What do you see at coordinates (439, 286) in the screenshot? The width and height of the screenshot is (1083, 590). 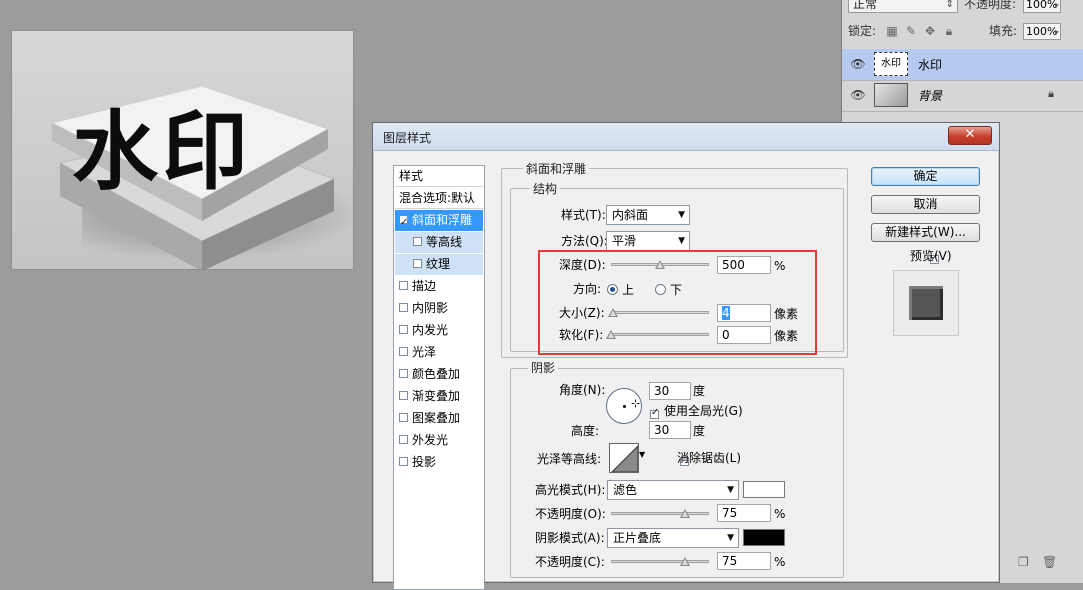 I see `style-item: 描边` at bounding box center [439, 286].